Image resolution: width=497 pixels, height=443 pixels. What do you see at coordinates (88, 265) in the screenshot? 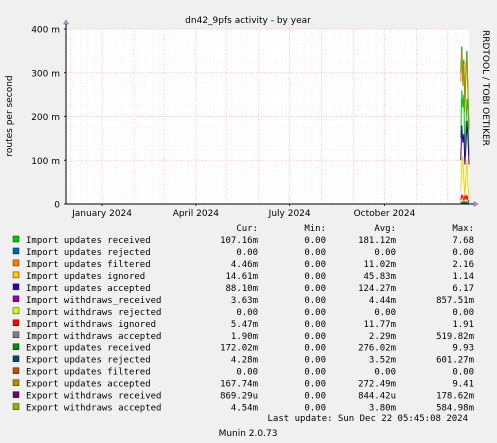
I see `legend-series-name: Import updates filtered` at bounding box center [88, 265].